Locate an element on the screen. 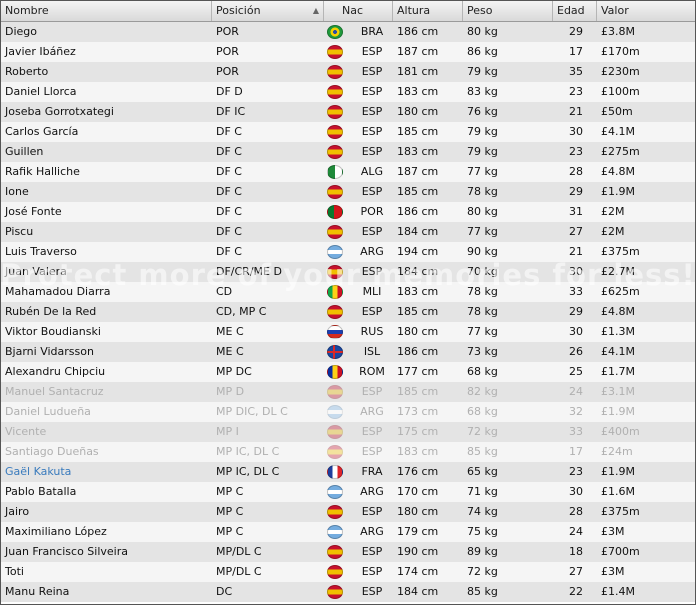  player-value: £100m is located at coordinates (620, 91).